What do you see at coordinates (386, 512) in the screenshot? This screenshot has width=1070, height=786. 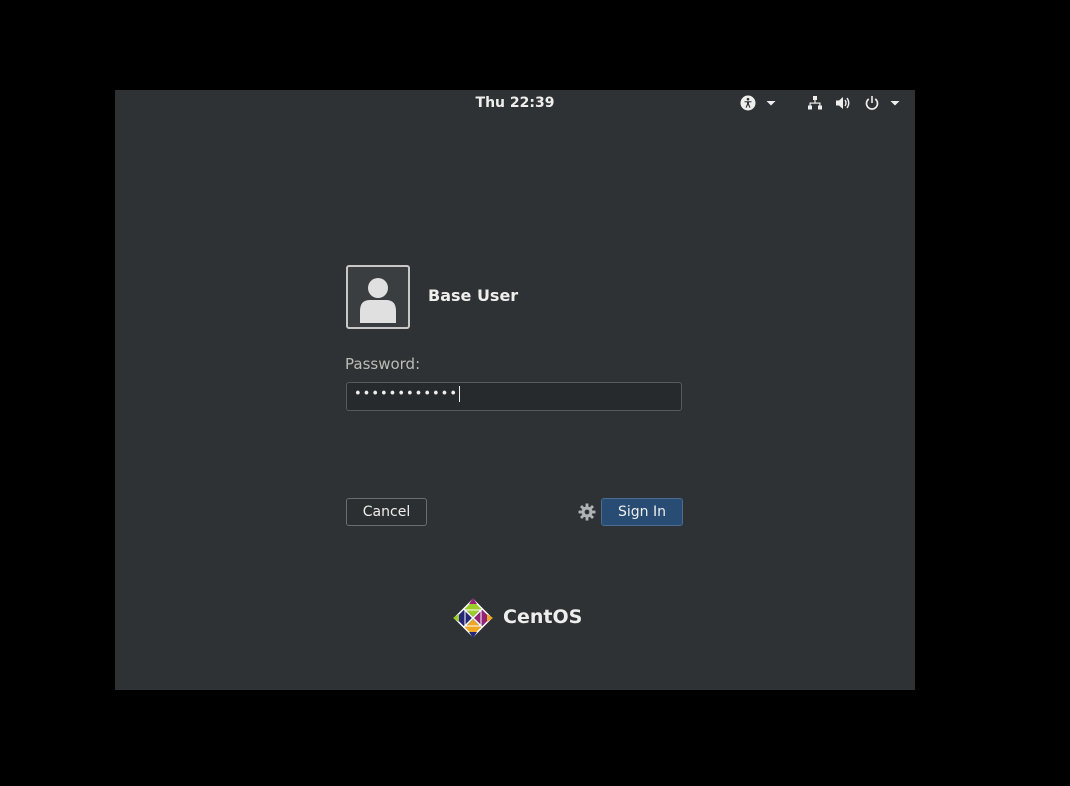 I see `cancel-button: Cancel` at bounding box center [386, 512].